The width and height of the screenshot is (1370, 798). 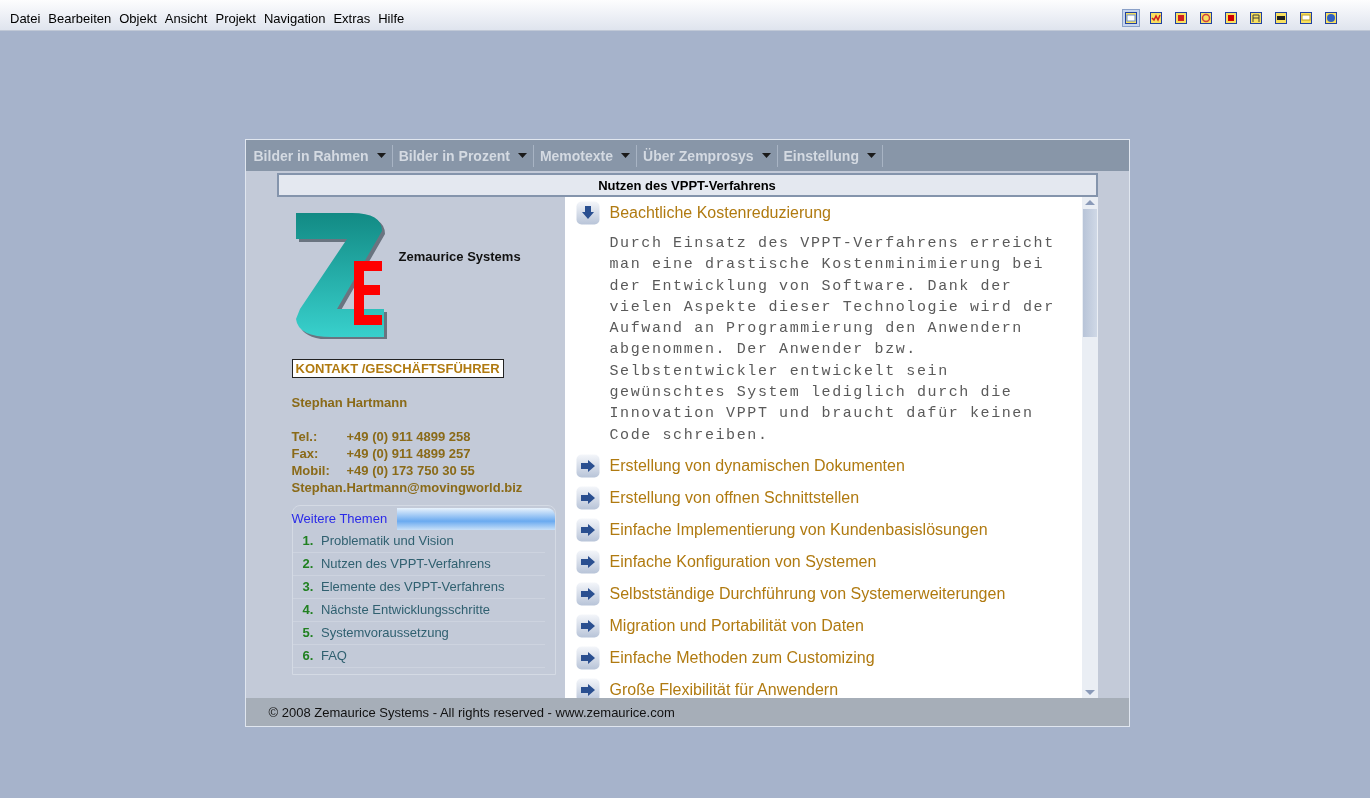 What do you see at coordinates (418, 564) in the screenshot?
I see `topic-link: 2. Nutzen des VPPT-Verfahrens` at bounding box center [418, 564].